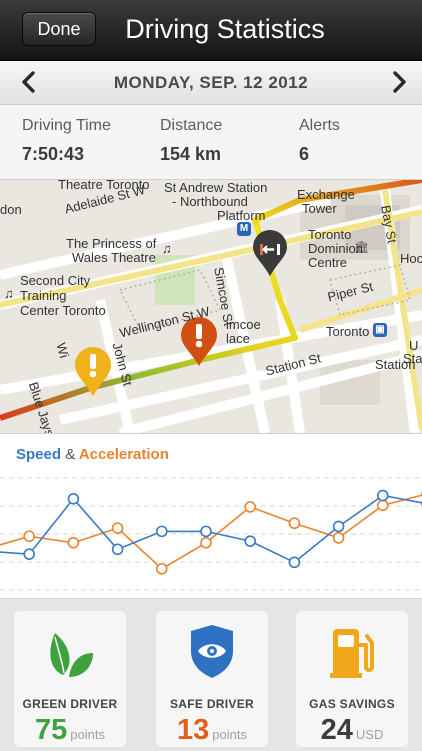 The width and height of the screenshot is (422, 751). I want to click on gas-savings-card: GAS SAVINGS 24 USD, so click(352, 679).